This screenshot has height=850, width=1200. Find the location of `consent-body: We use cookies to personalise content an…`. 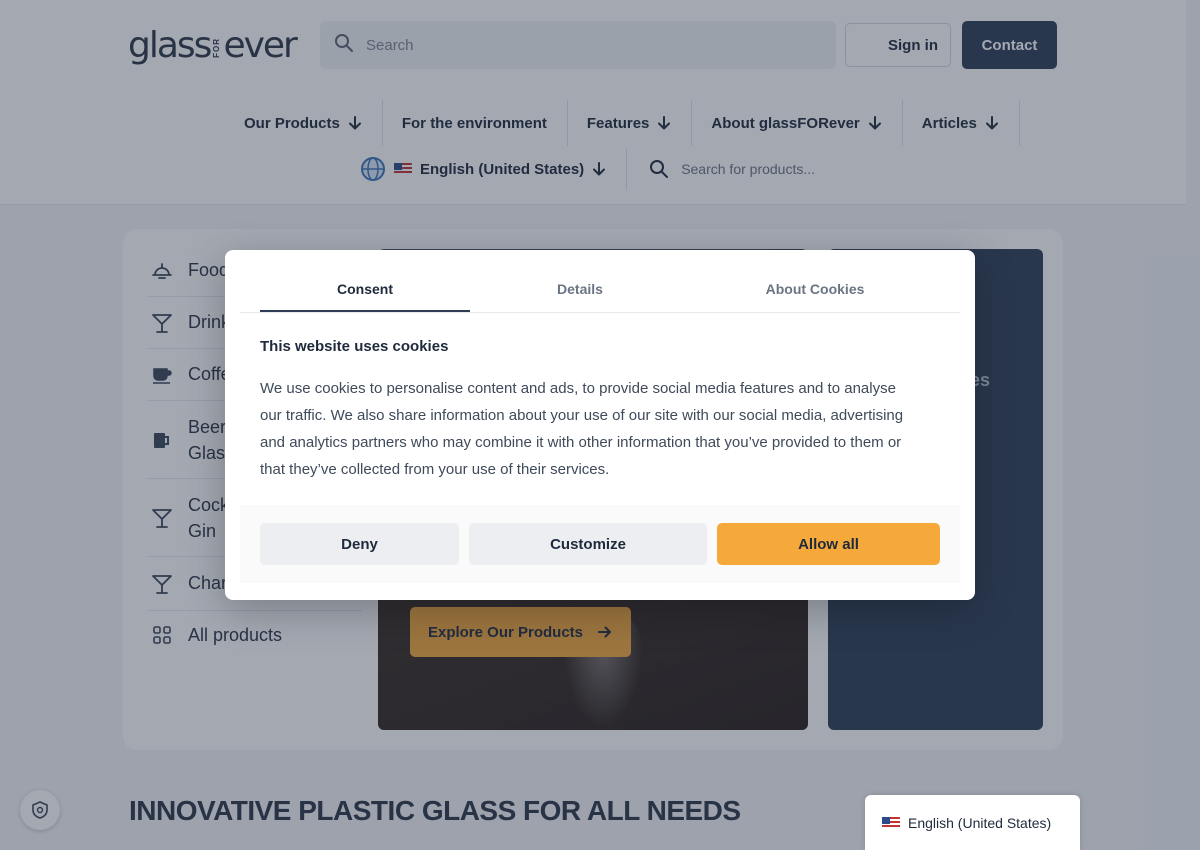

consent-body: We use cookies to personalise content an… is located at coordinates (582, 429).